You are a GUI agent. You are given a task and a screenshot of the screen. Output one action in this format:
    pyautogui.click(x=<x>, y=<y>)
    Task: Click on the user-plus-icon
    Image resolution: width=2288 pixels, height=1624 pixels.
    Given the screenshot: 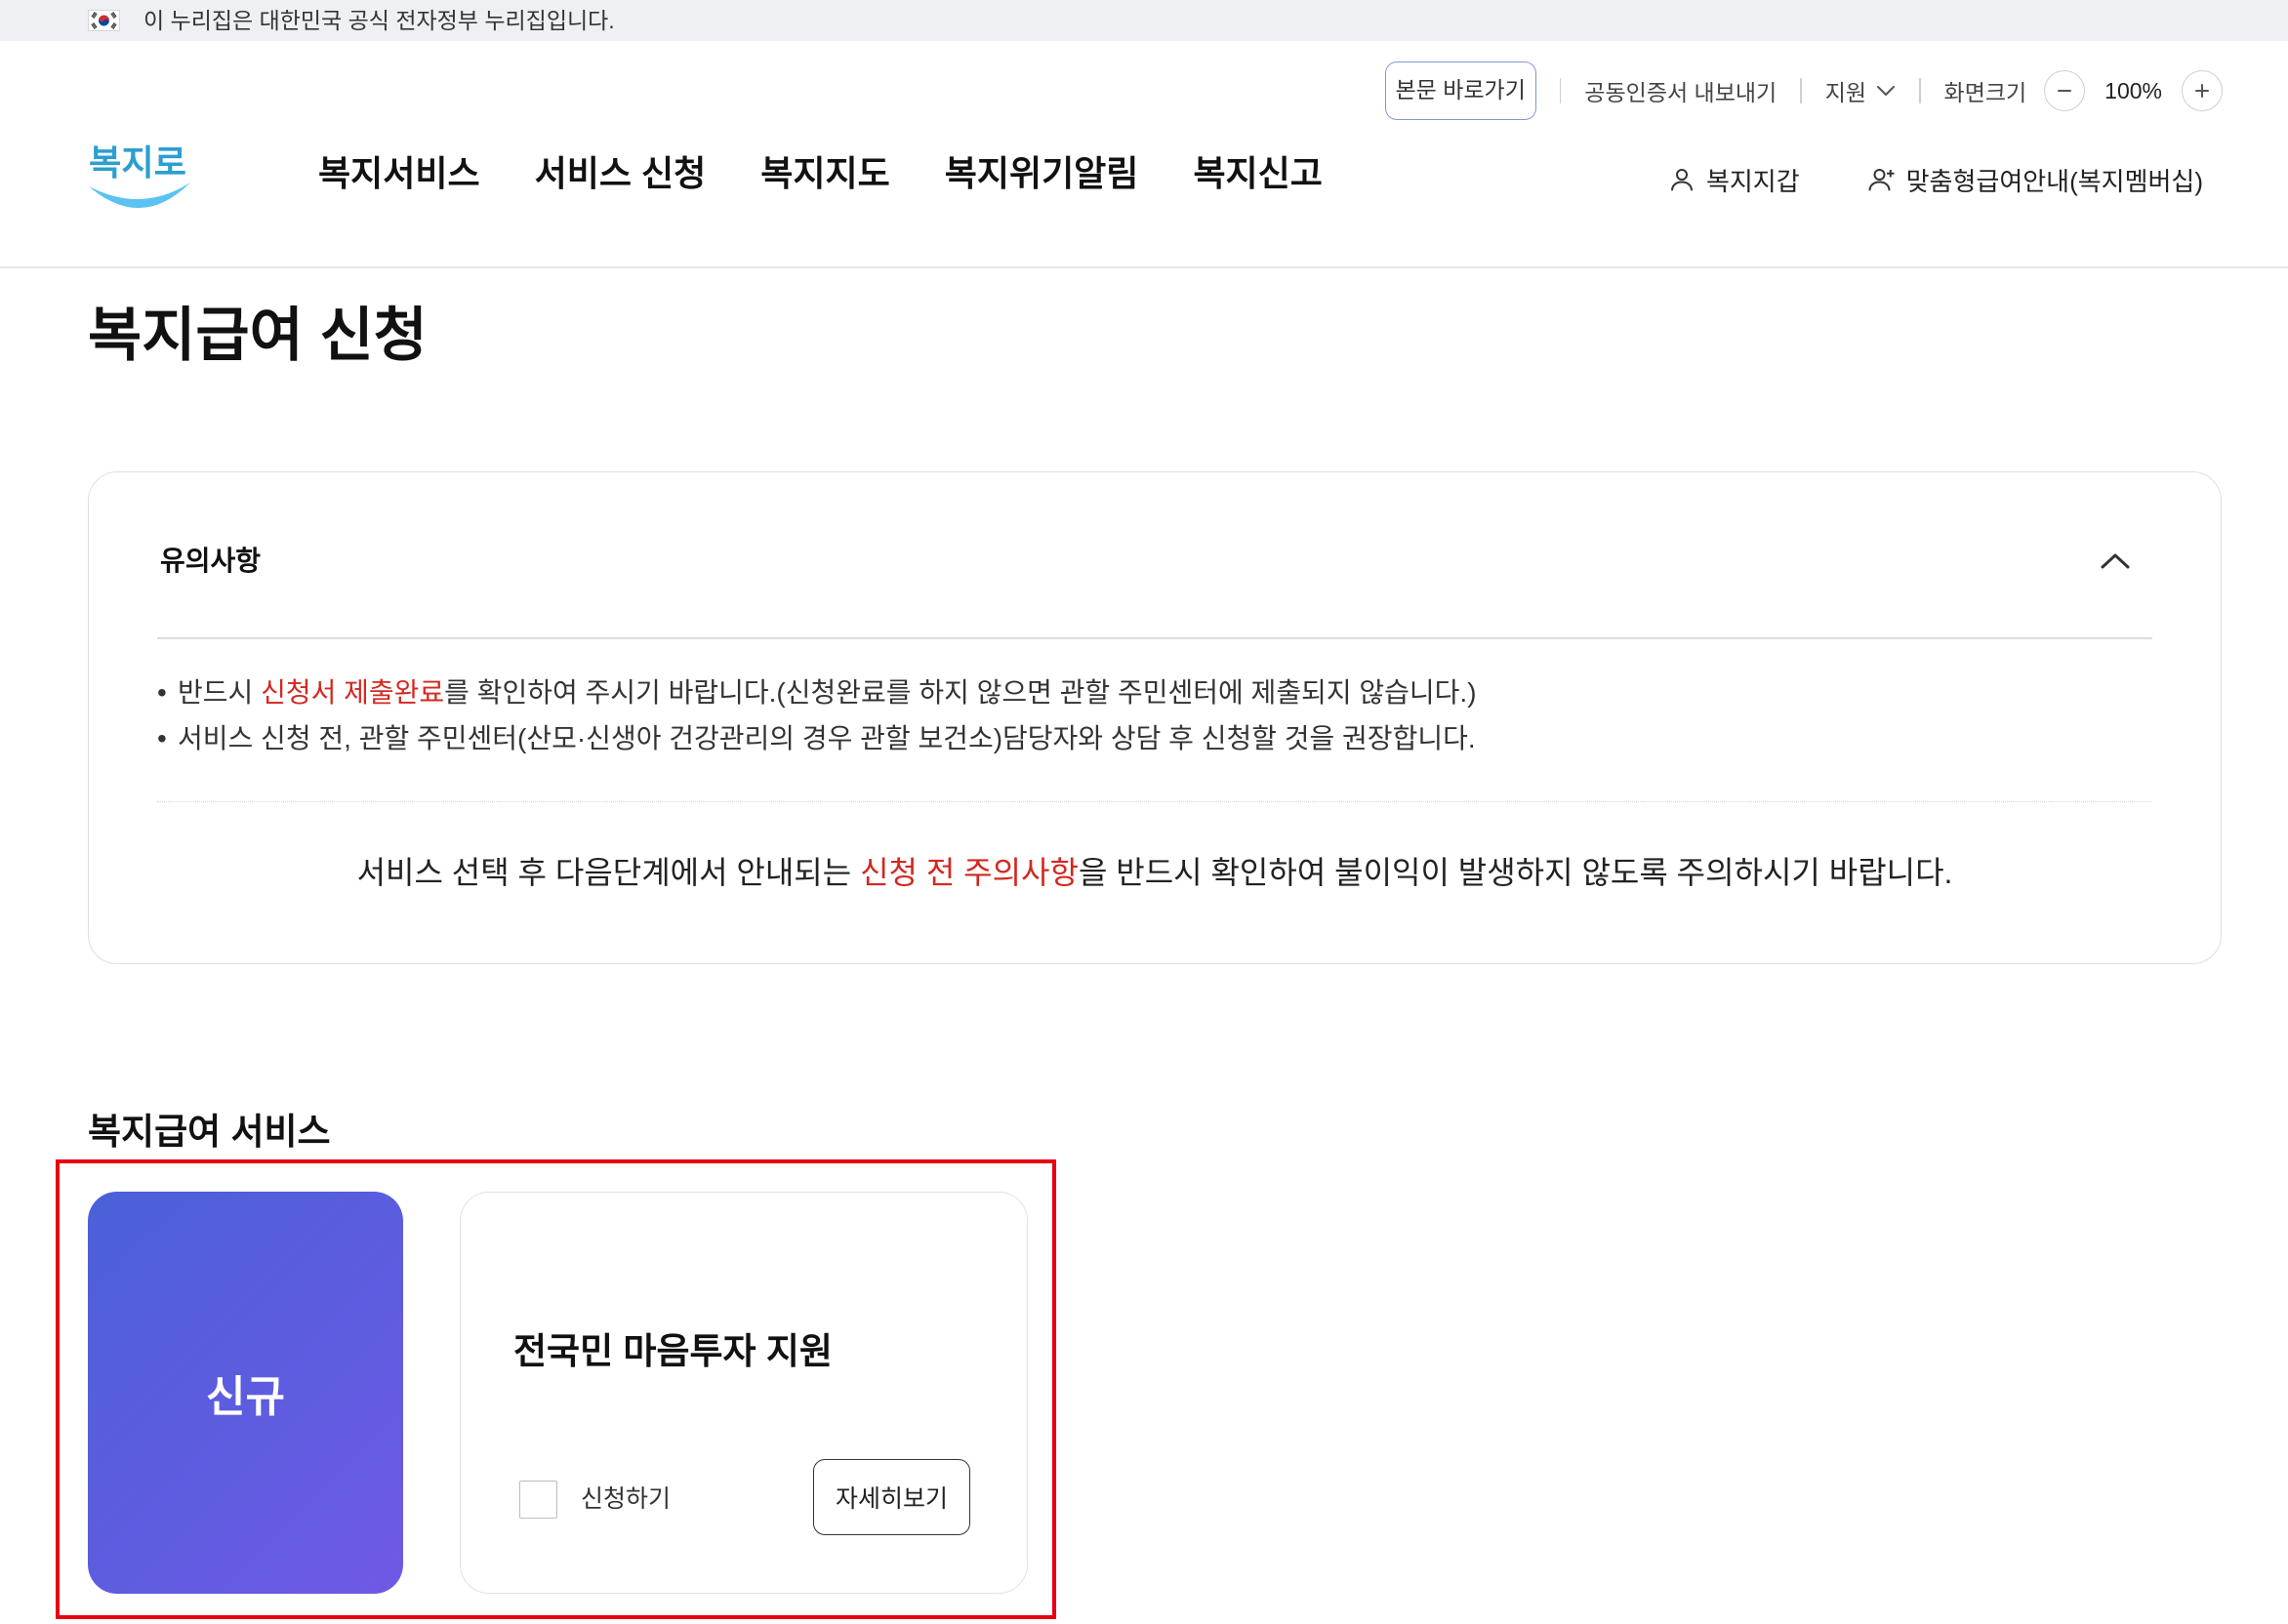 What is the action you would take?
    pyautogui.click(x=1881, y=180)
    